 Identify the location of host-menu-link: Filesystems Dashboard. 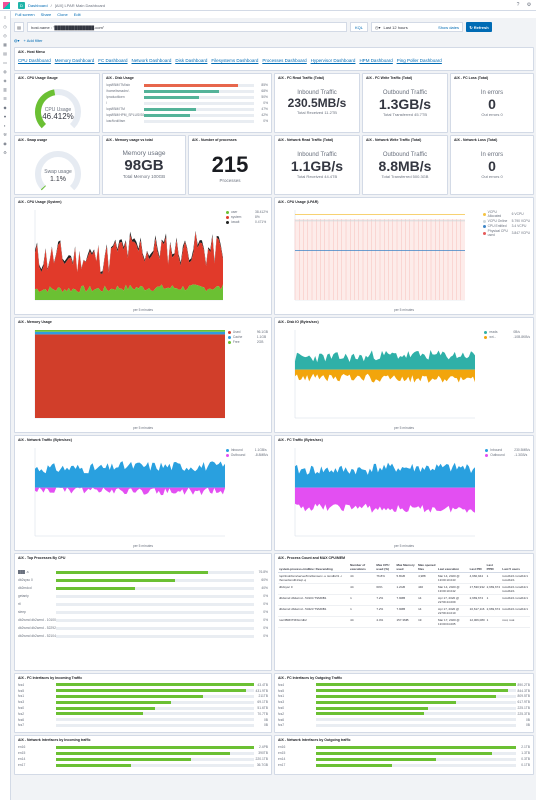
(234, 60).